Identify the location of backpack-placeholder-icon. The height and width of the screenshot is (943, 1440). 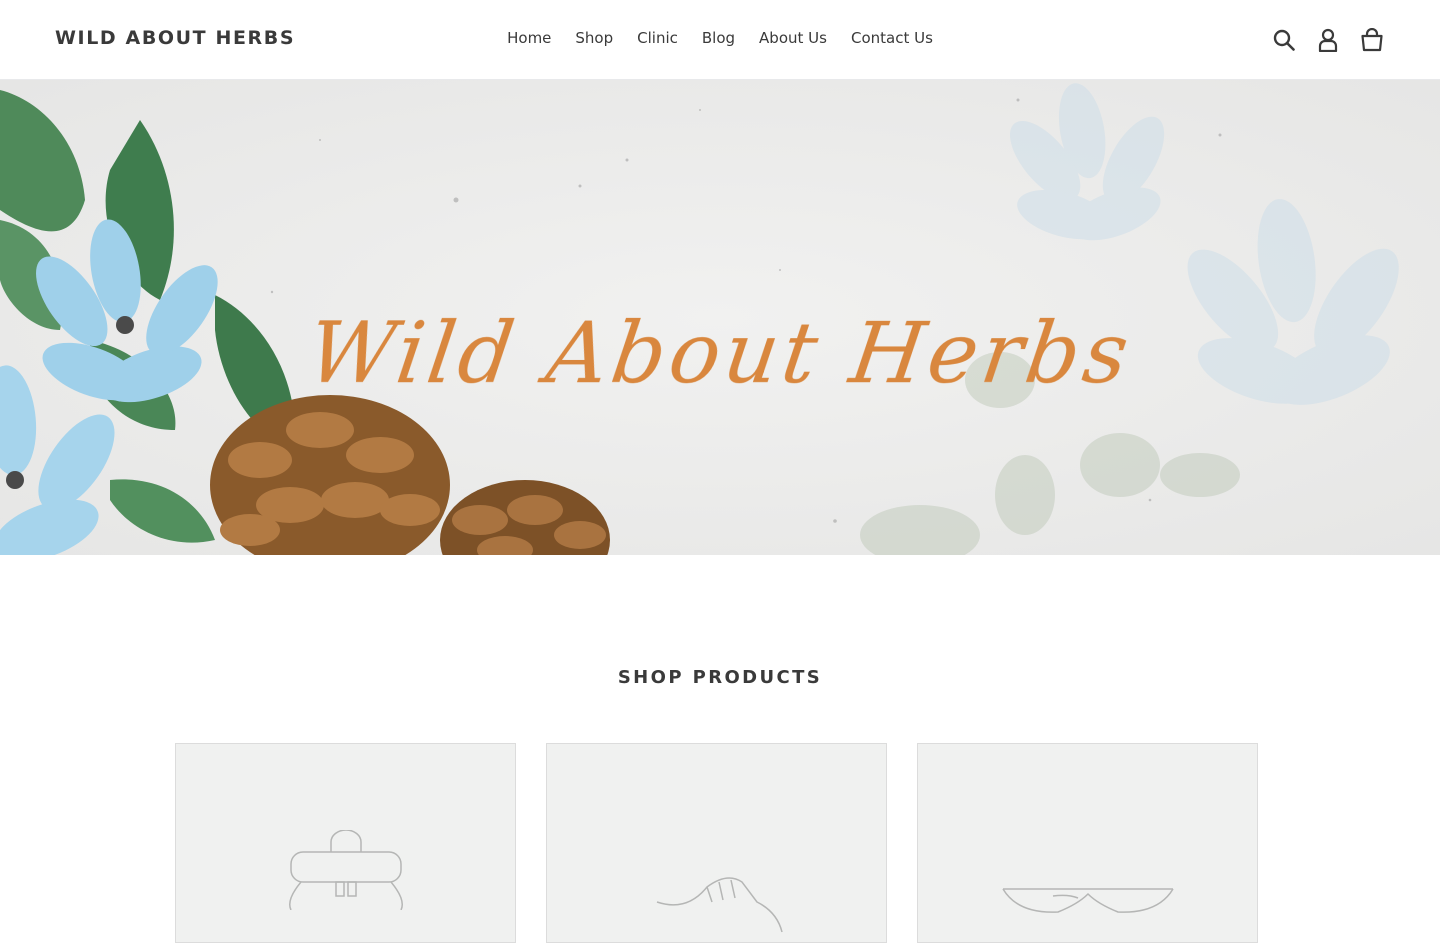
(345, 870).